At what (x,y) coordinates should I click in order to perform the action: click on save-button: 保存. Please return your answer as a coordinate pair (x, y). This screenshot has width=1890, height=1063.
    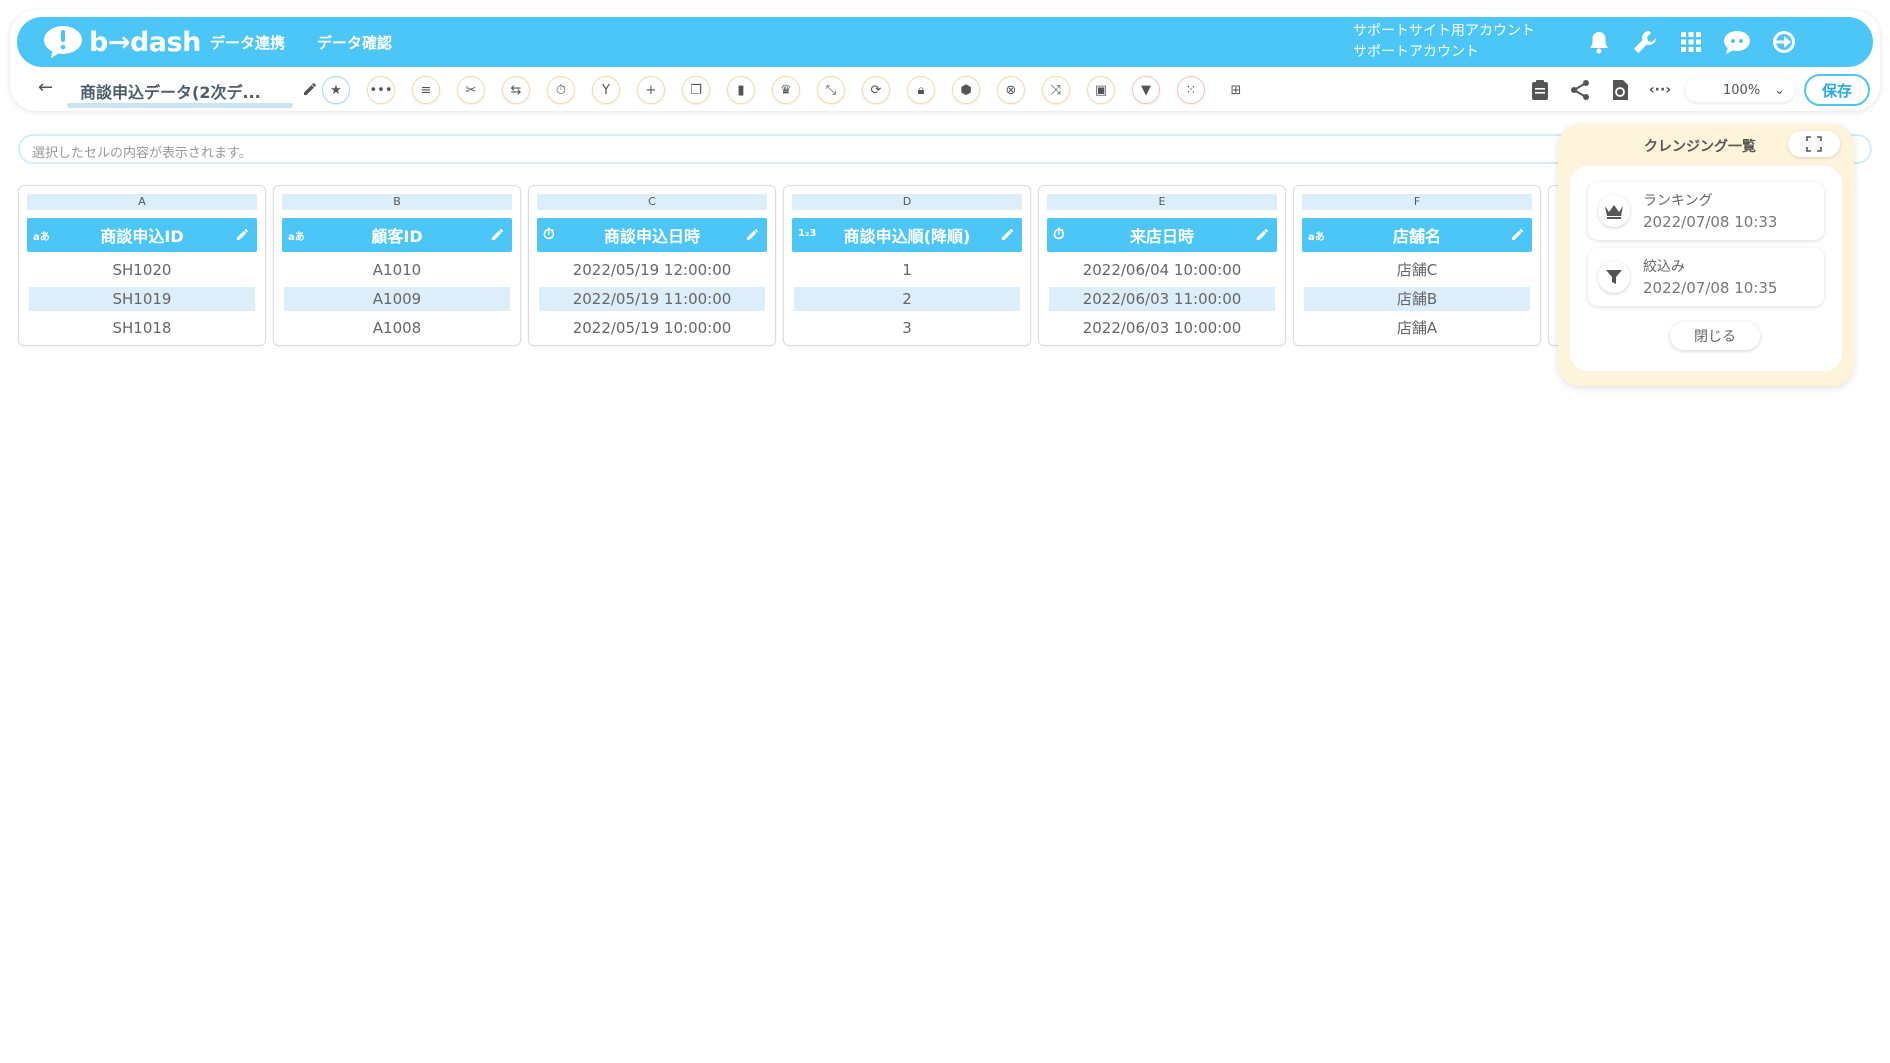
    Looking at the image, I should click on (1837, 90).